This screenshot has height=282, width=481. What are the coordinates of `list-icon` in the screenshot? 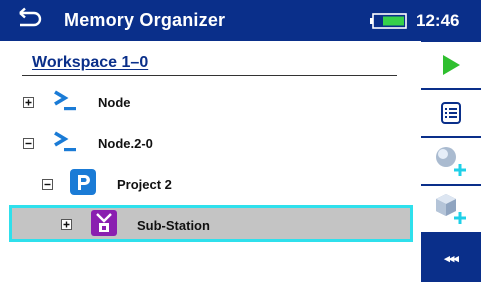 It's located at (451, 113).